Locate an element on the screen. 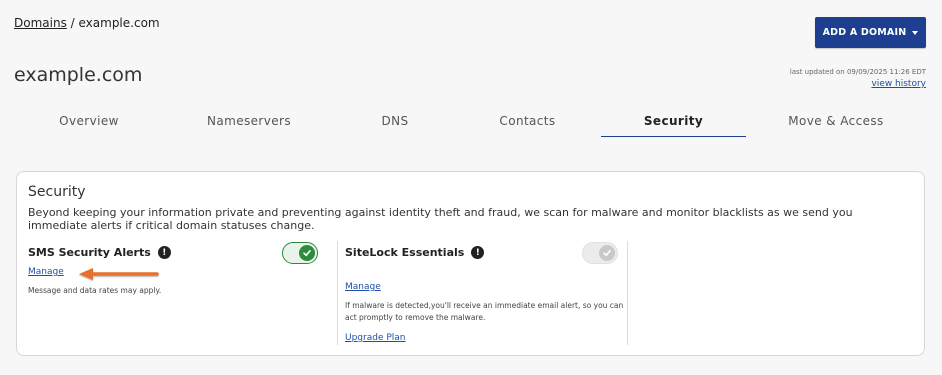  last-updated-text: last updated on 09/09/2025 11:26 EDT is located at coordinates (857, 72).